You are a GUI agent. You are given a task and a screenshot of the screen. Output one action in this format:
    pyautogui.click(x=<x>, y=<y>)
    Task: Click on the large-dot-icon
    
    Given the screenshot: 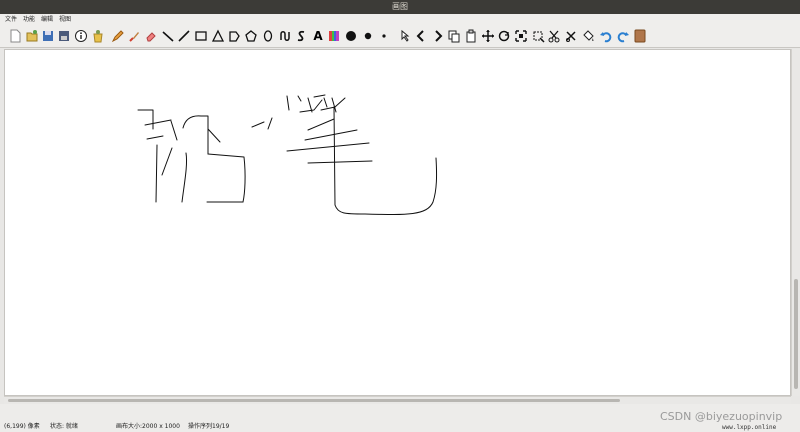 What is the action you would take?
    pyautogui.click(x=351, y=36)
    